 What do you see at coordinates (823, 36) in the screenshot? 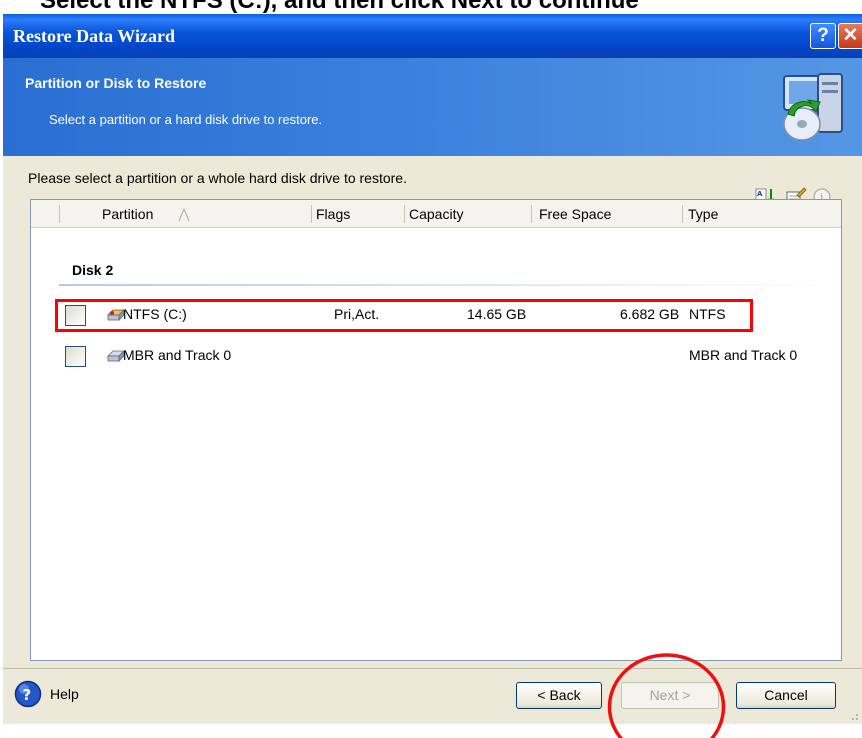
I see `help-title-button: ?` at bounding box center [823, 36].